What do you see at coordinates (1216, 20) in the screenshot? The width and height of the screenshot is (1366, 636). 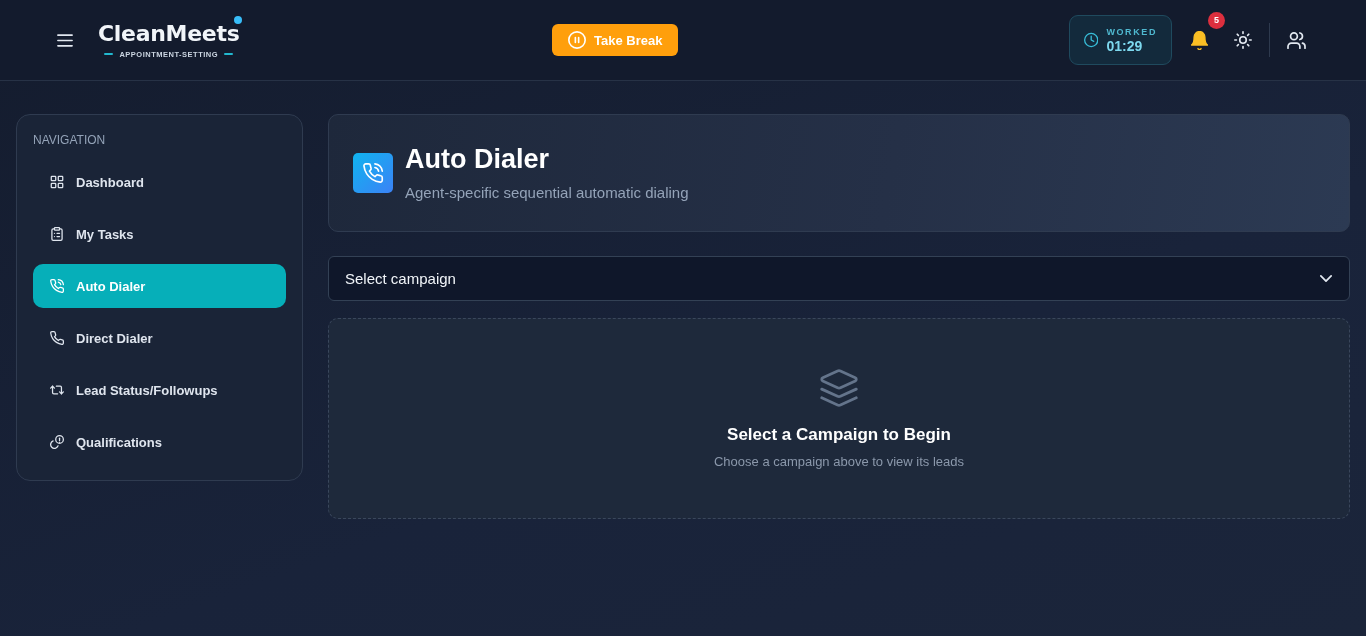 I see `notification-badge: 5` at bounding box center [1216, 20].